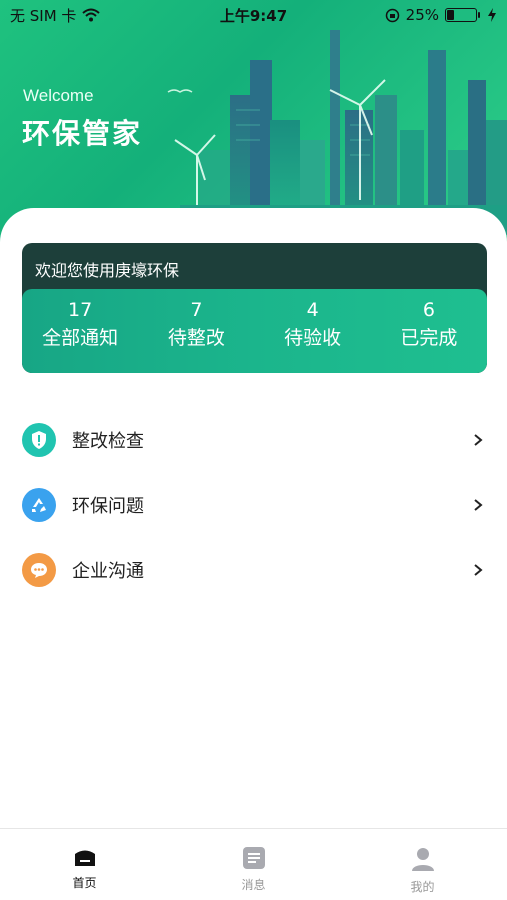 This screenshot has height=900, width=507. Describe the element at coordinates (108, 571) in the screenshot. I see `menu-item-label: 企业沟通` at that location.